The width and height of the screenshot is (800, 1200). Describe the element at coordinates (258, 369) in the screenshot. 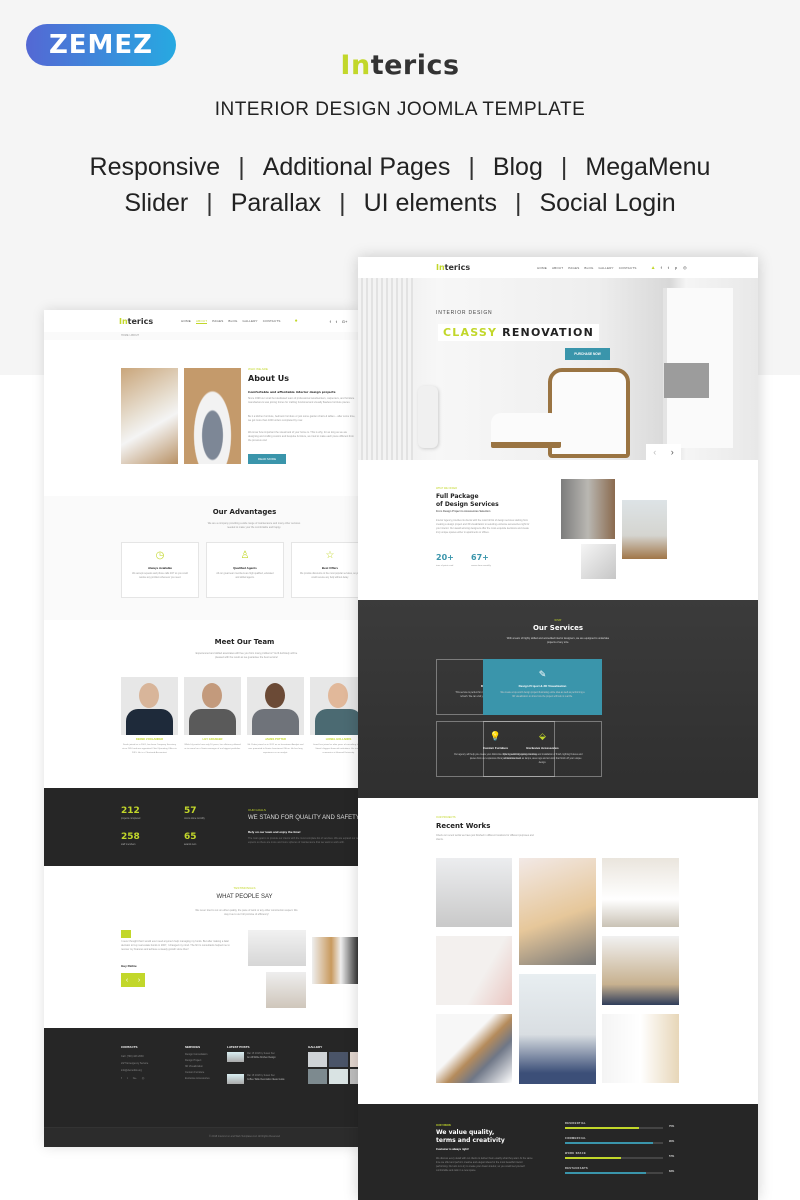

I see `about-kicker: WHO WE ARE` at that location.